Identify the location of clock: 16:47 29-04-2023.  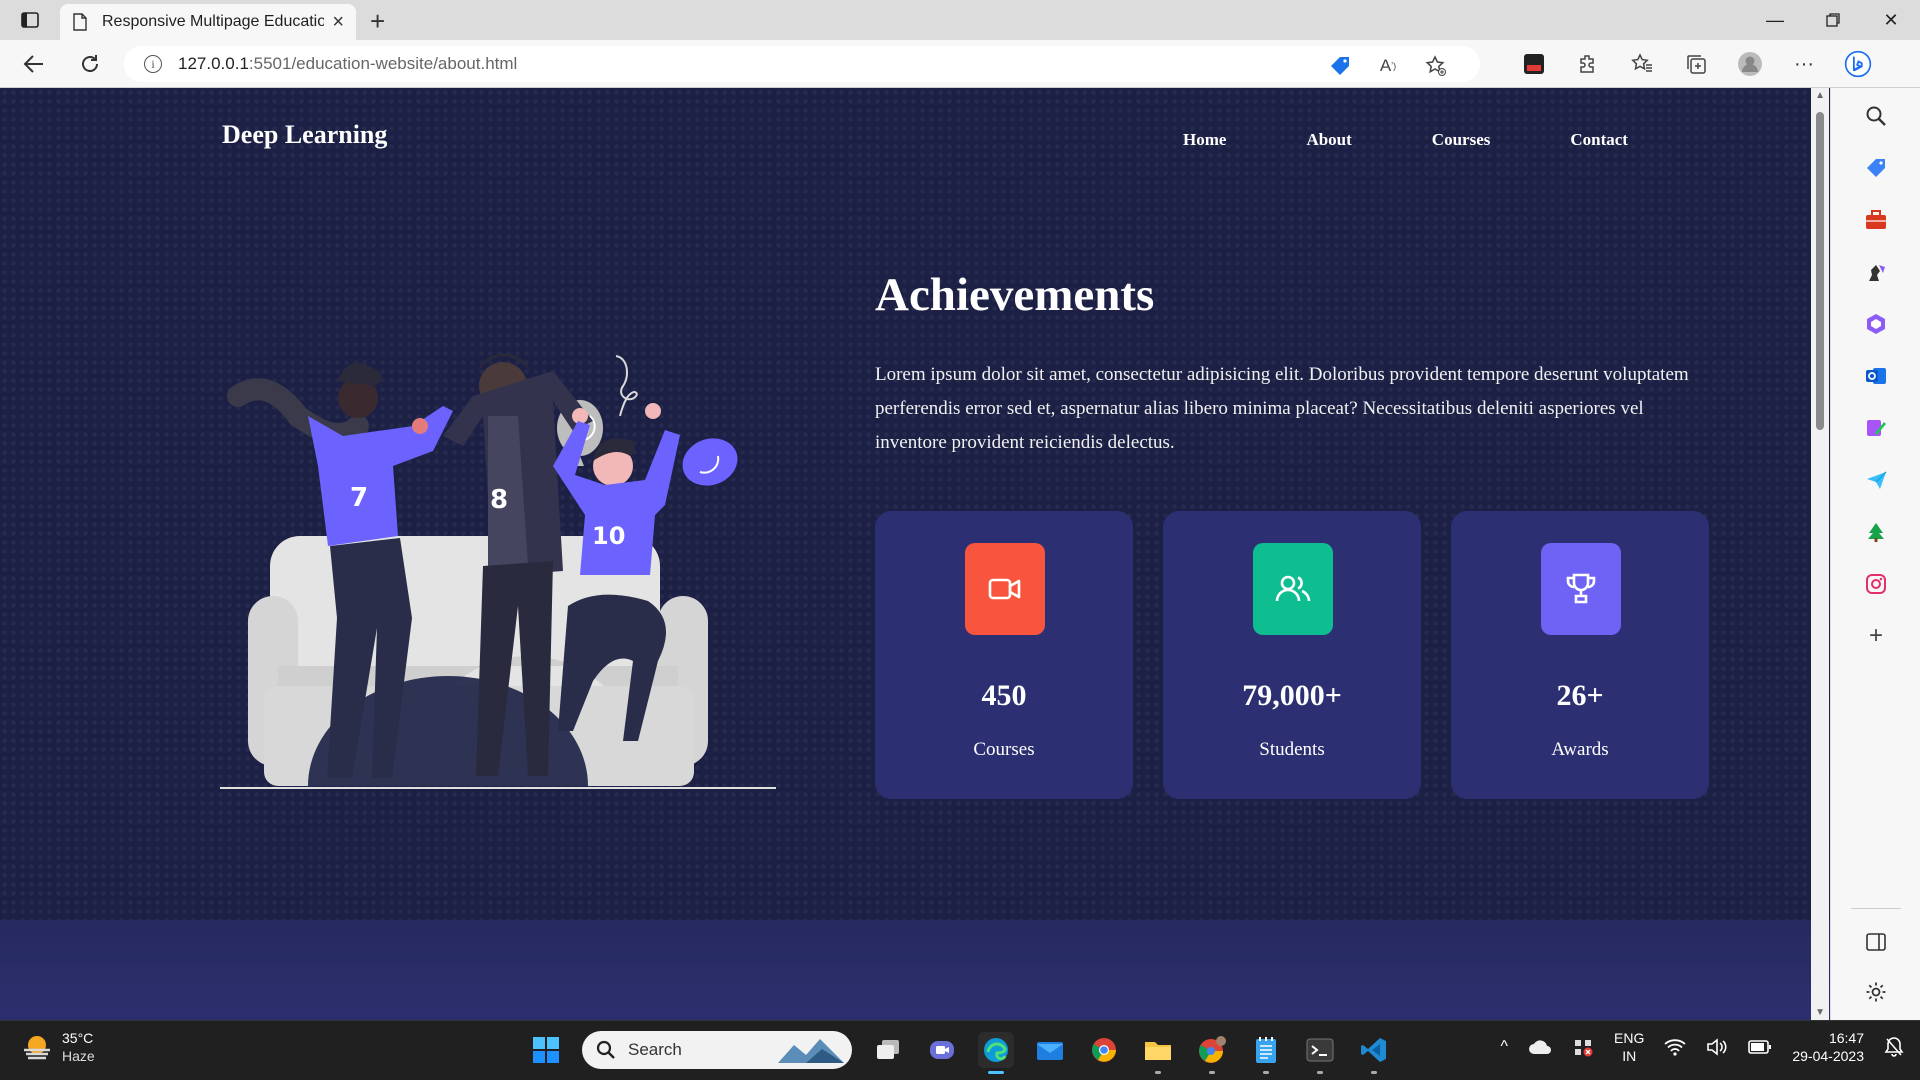
(1828, 1047).